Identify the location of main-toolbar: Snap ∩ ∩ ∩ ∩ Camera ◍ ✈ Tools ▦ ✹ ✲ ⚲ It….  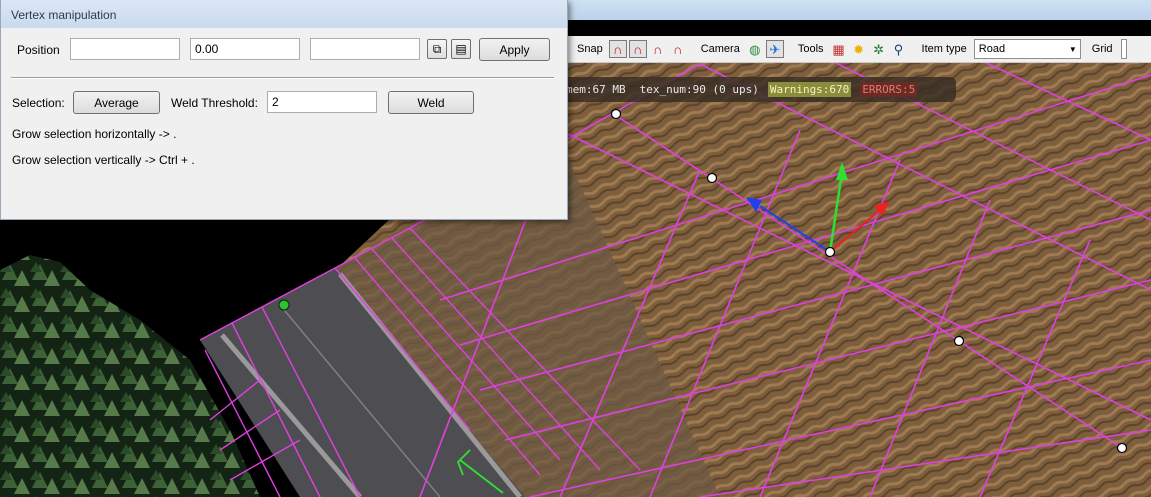
(858, 49).